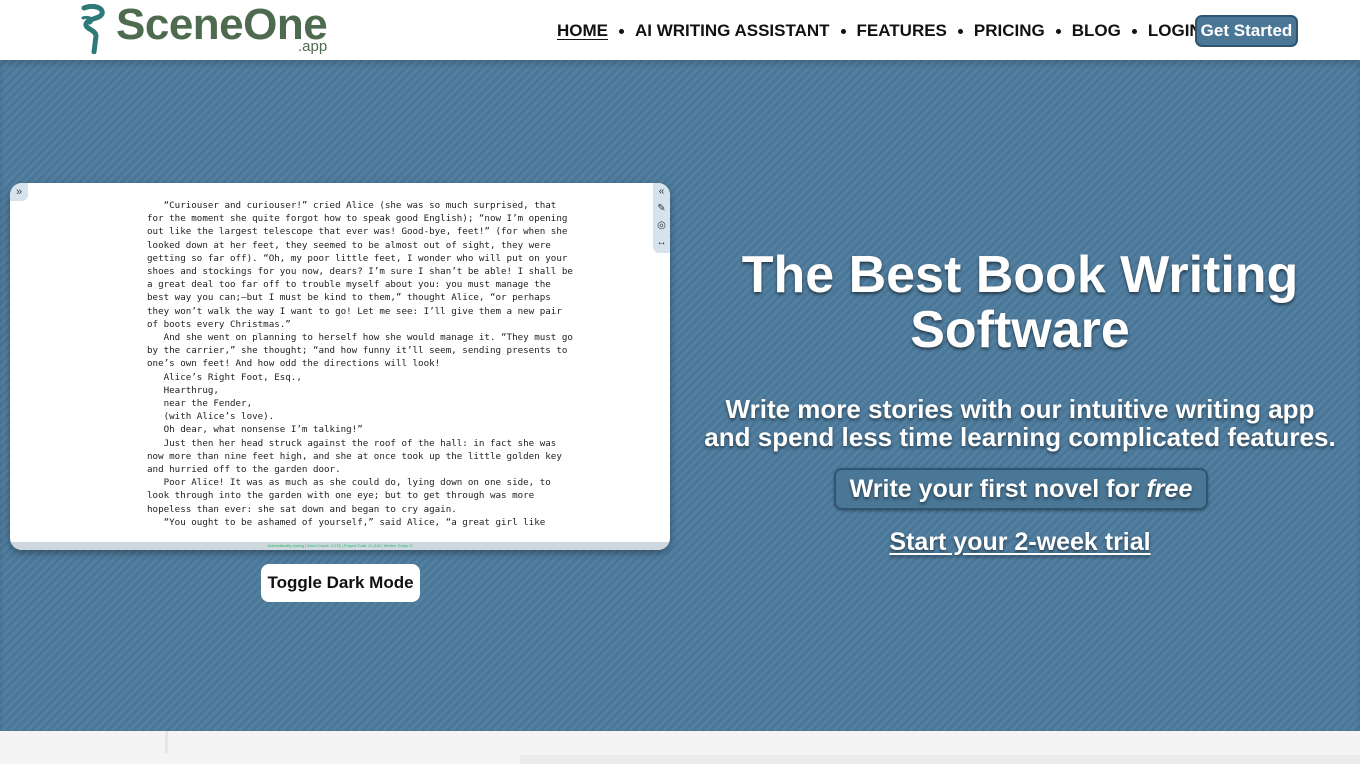  What do you see at coordinates (902, 31) in the screenshot?
I see `nav-features: FEATURES` at bounding box center [902, 31].